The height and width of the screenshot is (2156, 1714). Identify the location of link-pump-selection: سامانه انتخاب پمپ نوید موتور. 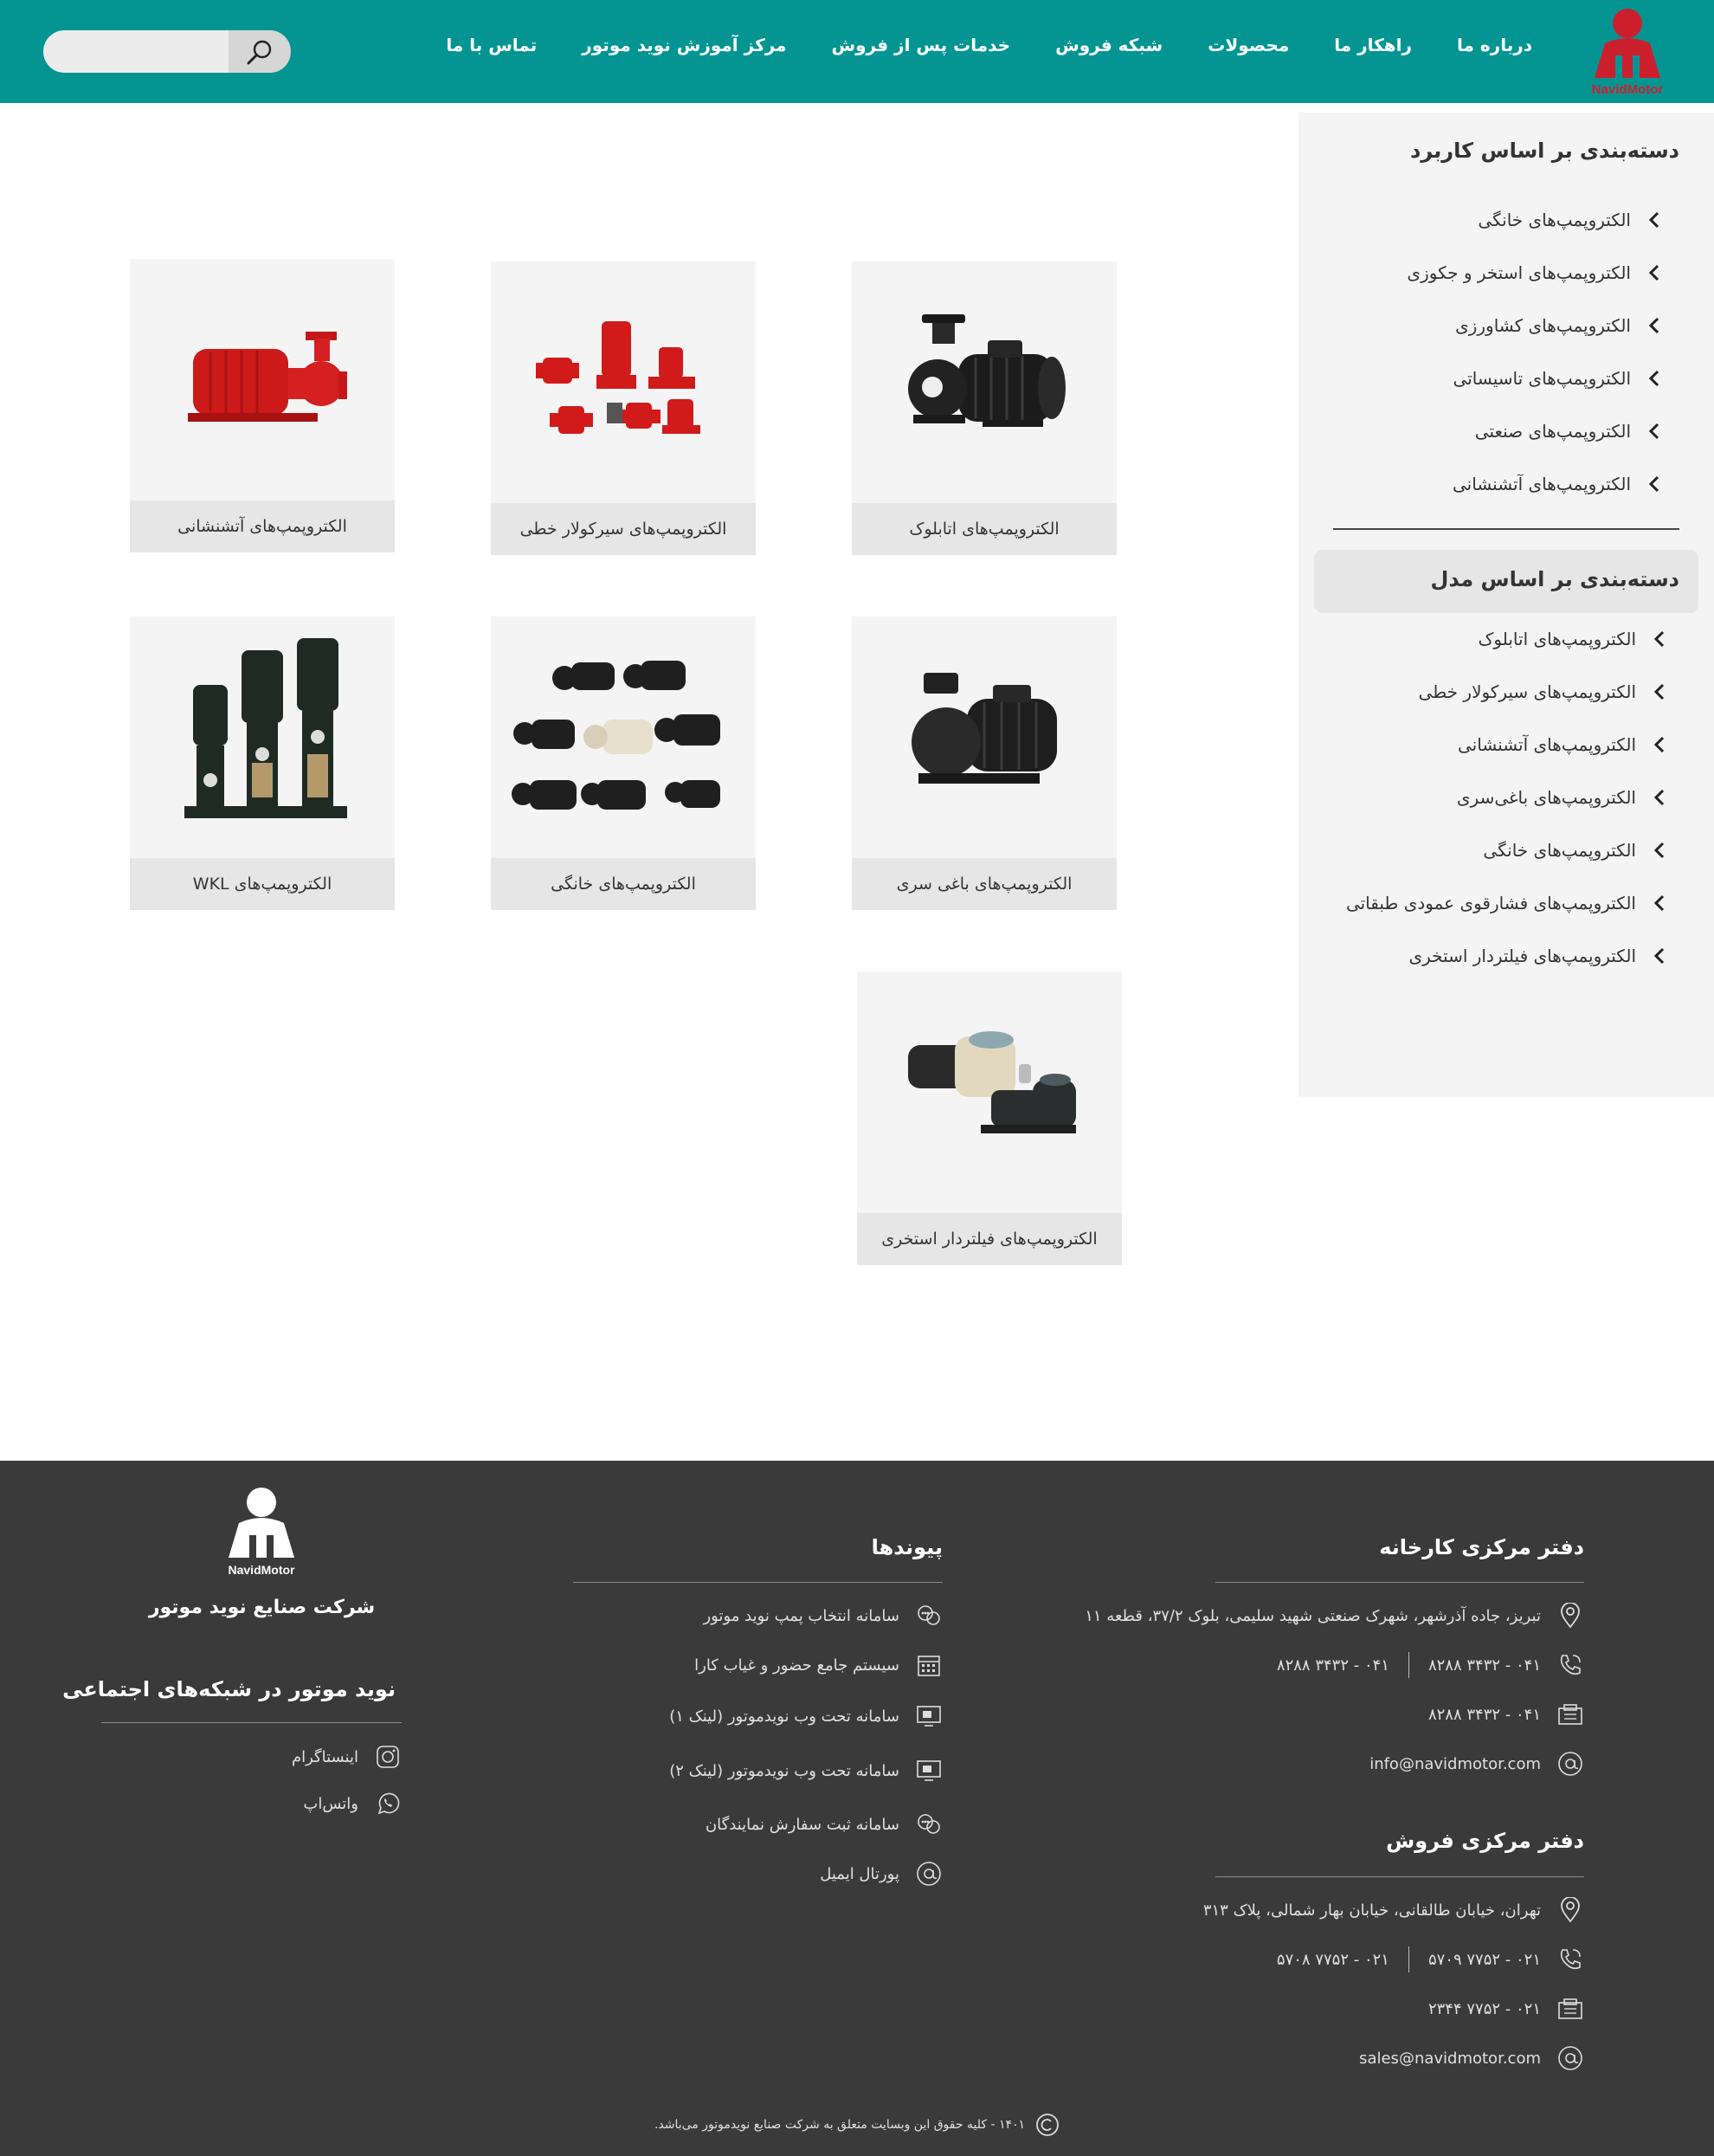
(823, 1616).